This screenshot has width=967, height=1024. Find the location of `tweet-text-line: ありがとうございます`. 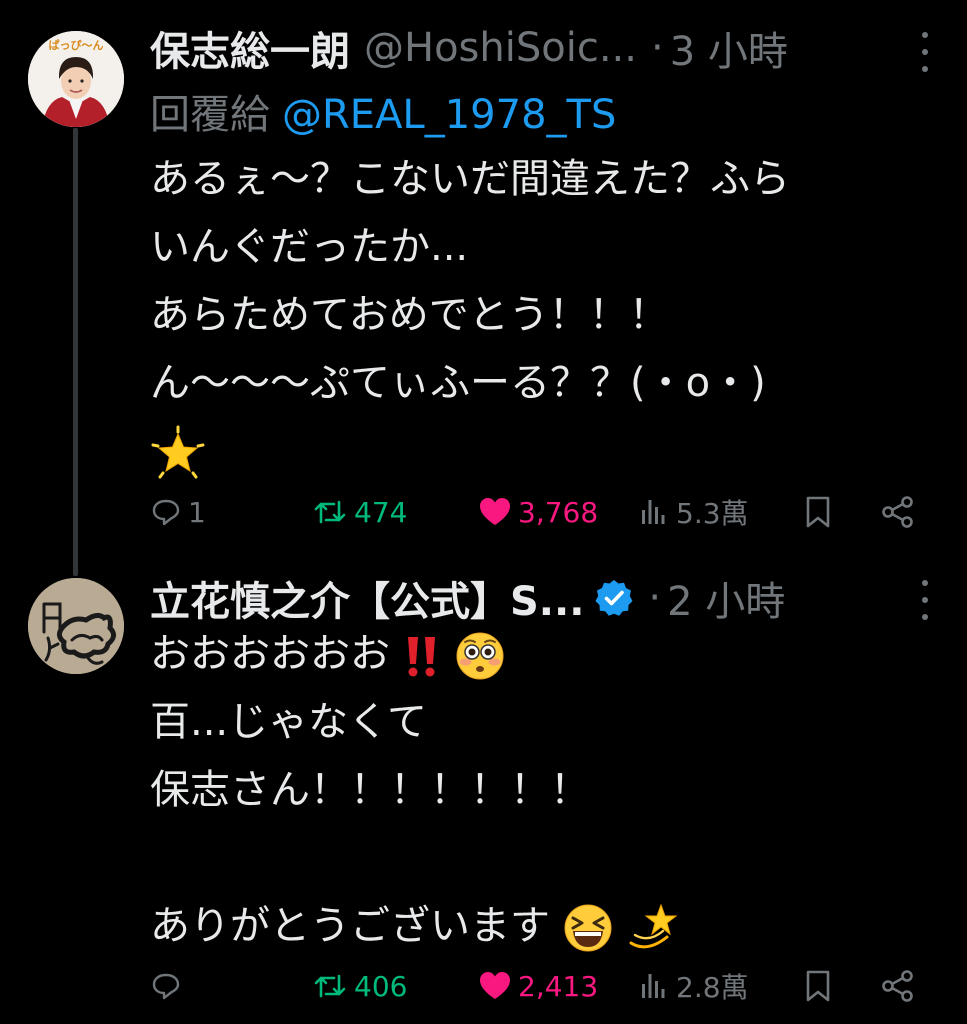

tweet-text-line: ありがとうございます is located at coordinates (535, 926).